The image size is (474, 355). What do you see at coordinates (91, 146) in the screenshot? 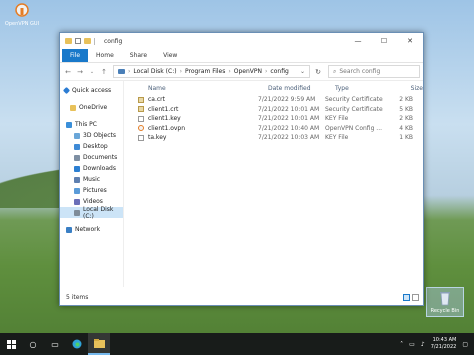
I see `nav-item-desktop: Desktop` at bounding box center [91, 146].